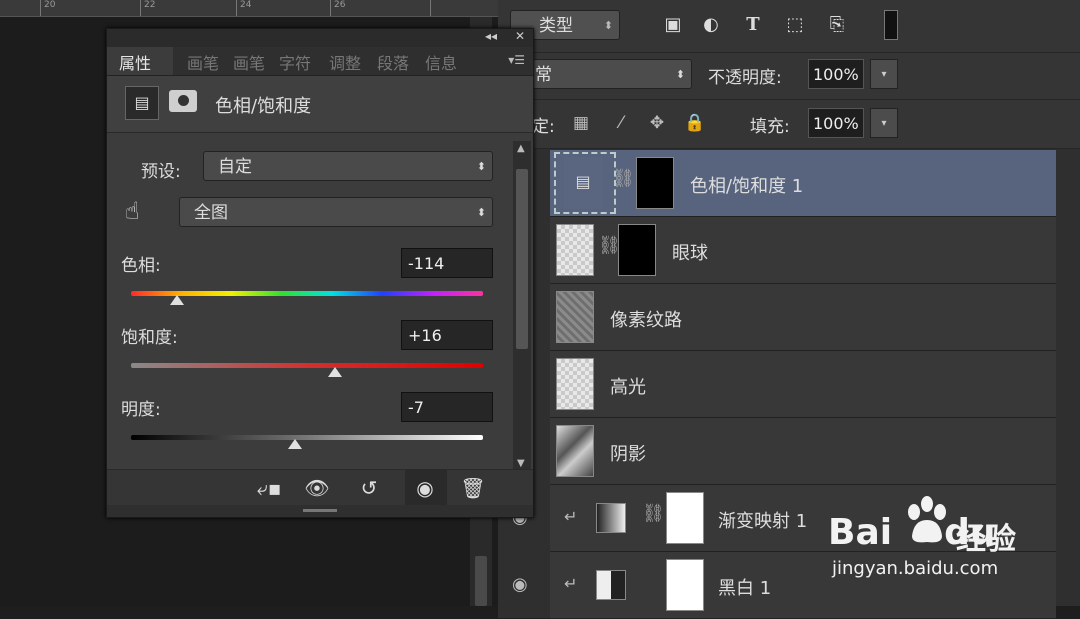 The image size is (1080, 619). I want to click on type-filter-icon: T, so click(753, 25).